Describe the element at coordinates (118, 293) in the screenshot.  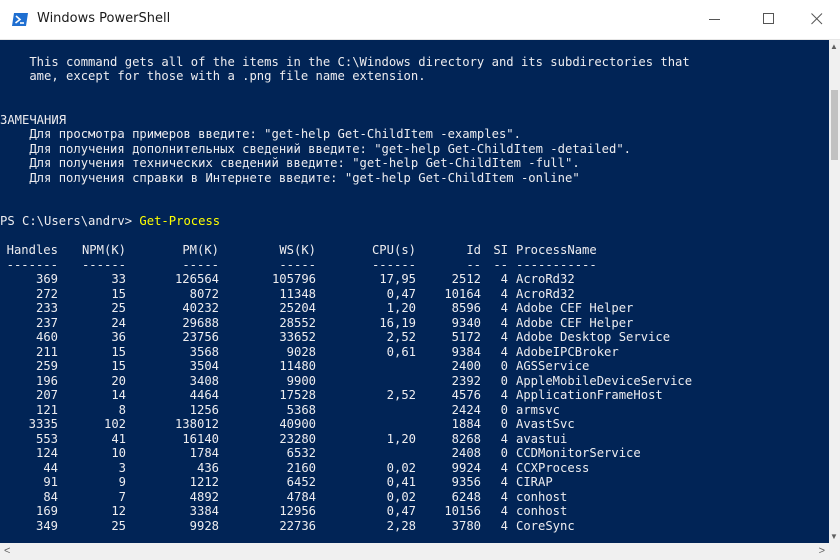
I see `npm-cell: 15` at that location.